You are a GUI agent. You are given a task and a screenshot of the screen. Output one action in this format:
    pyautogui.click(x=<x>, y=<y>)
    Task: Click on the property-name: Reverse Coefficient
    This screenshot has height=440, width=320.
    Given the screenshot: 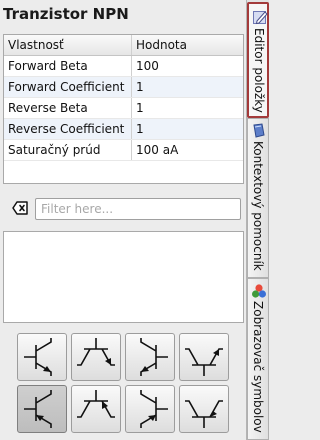 What is the action you would take?
    pyautogui.click(x=68, y=129)
    